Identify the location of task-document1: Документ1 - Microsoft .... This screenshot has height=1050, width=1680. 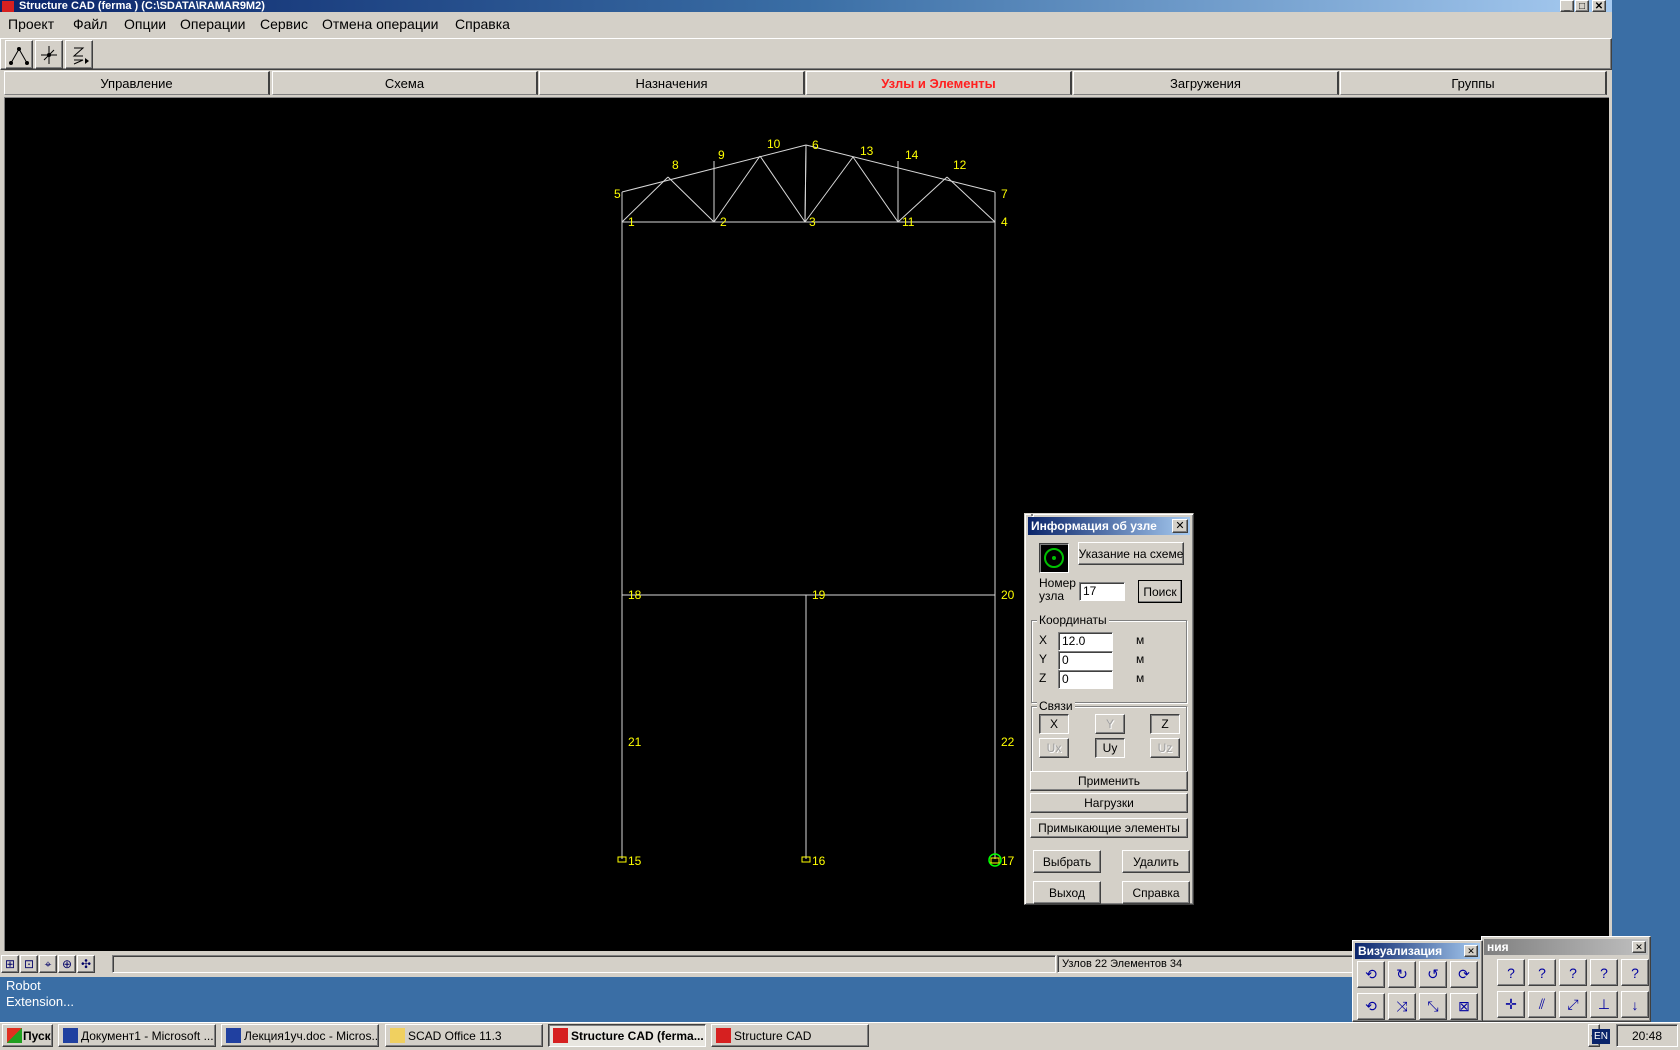
(137, 1035).